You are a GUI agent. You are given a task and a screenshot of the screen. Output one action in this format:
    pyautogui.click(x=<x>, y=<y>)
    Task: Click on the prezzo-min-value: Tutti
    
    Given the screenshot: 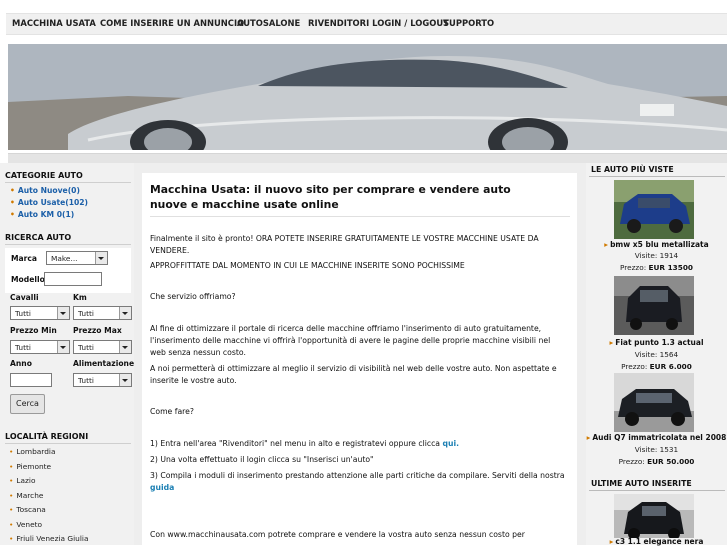 What is the action you would take?
    pyautogui.click(x=23, y=347)
    